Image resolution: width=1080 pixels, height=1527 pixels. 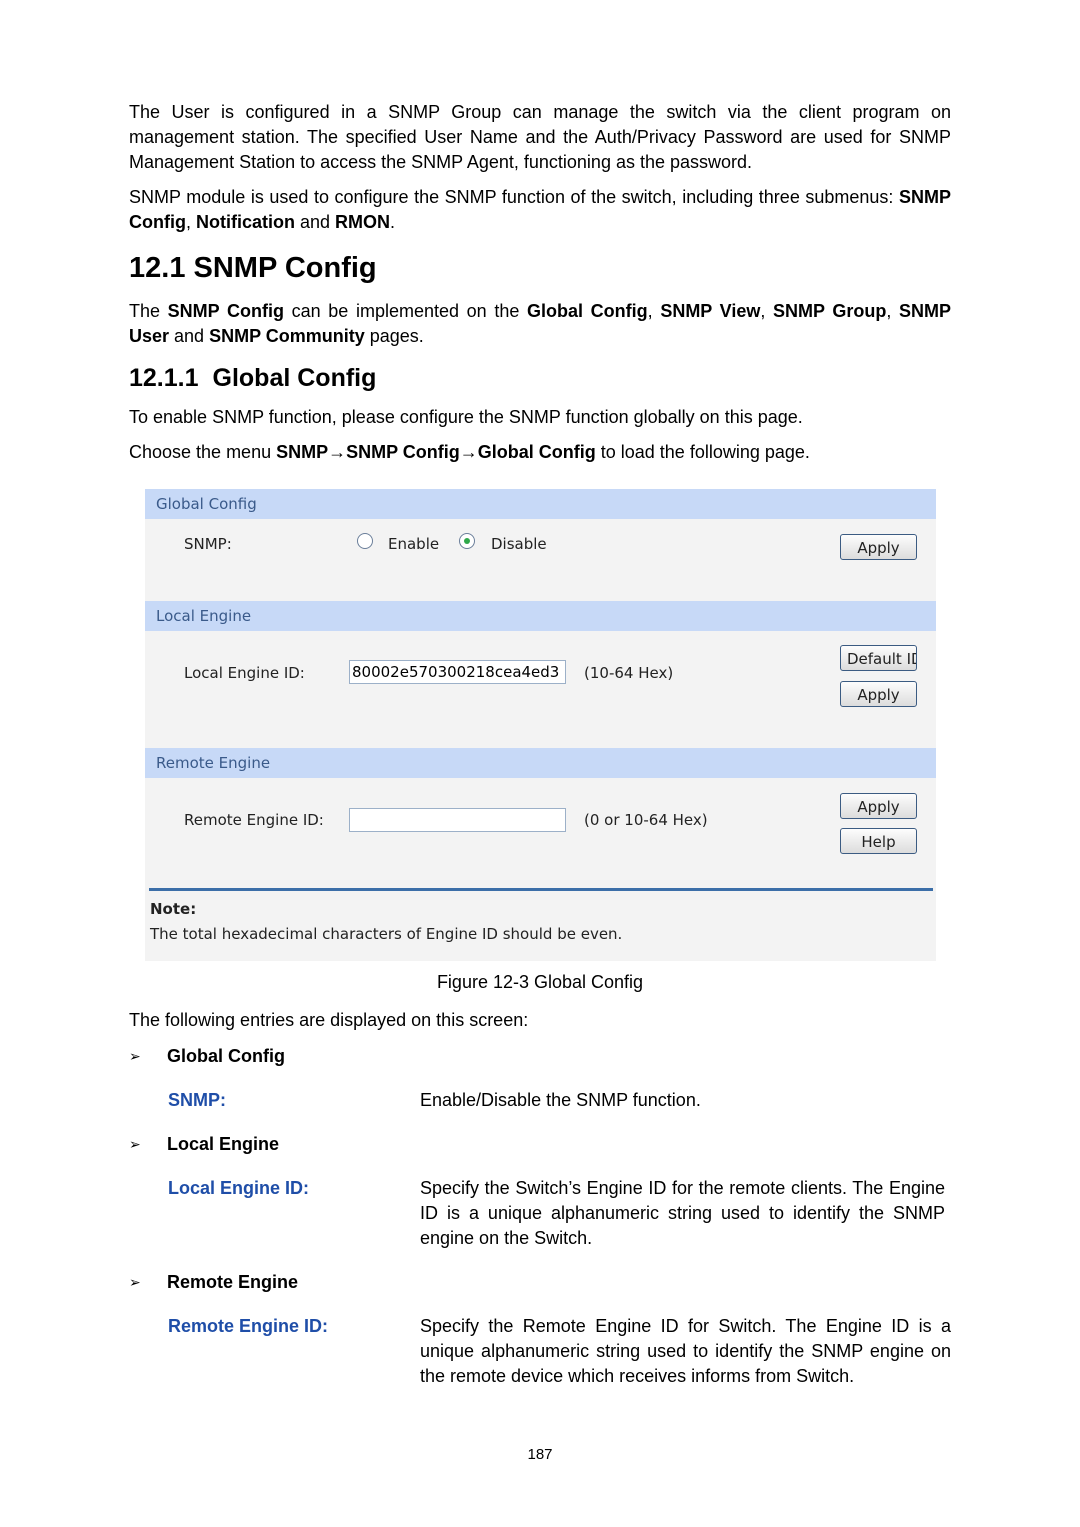 What do you see at coordinates (157, 268) in the screenshot?
I see `section-number: 12.1` at bounding box center [157, 268].